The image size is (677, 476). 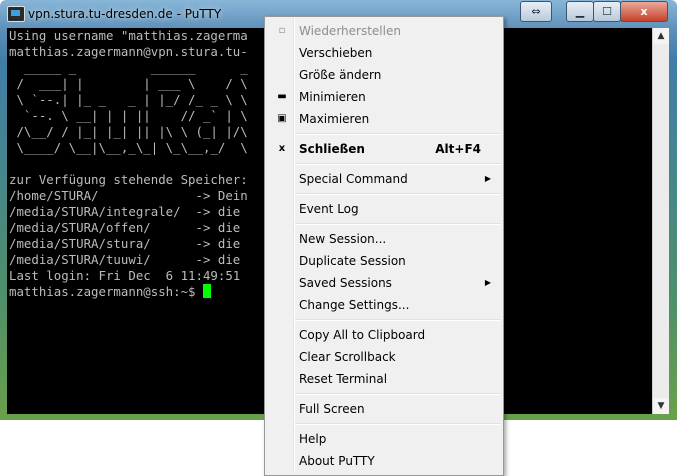 I want to click on ascii-art-line: _____ _ ______ _, so click(x=128, y=67).